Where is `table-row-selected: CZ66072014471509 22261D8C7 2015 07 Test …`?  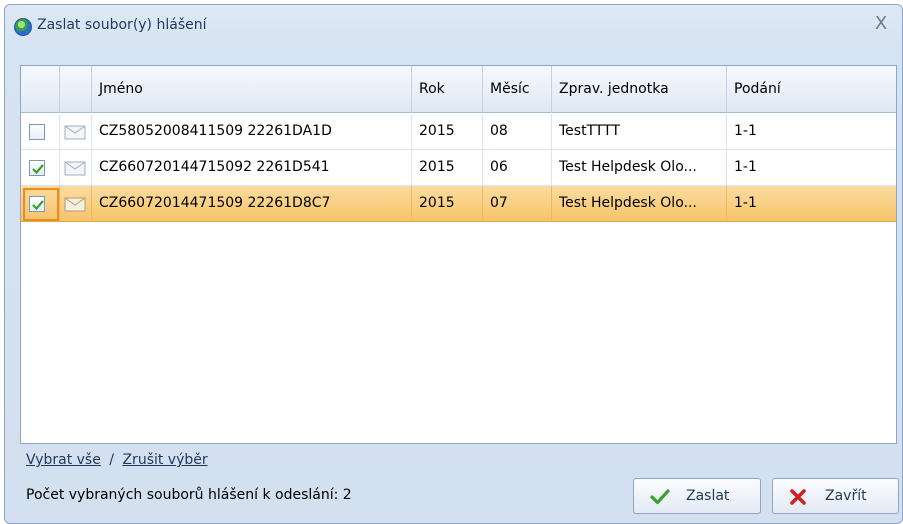 table-row-selected: CZ66072014471509 22261D8C7 2015 07 Test … is located at coordinates (458, 204).